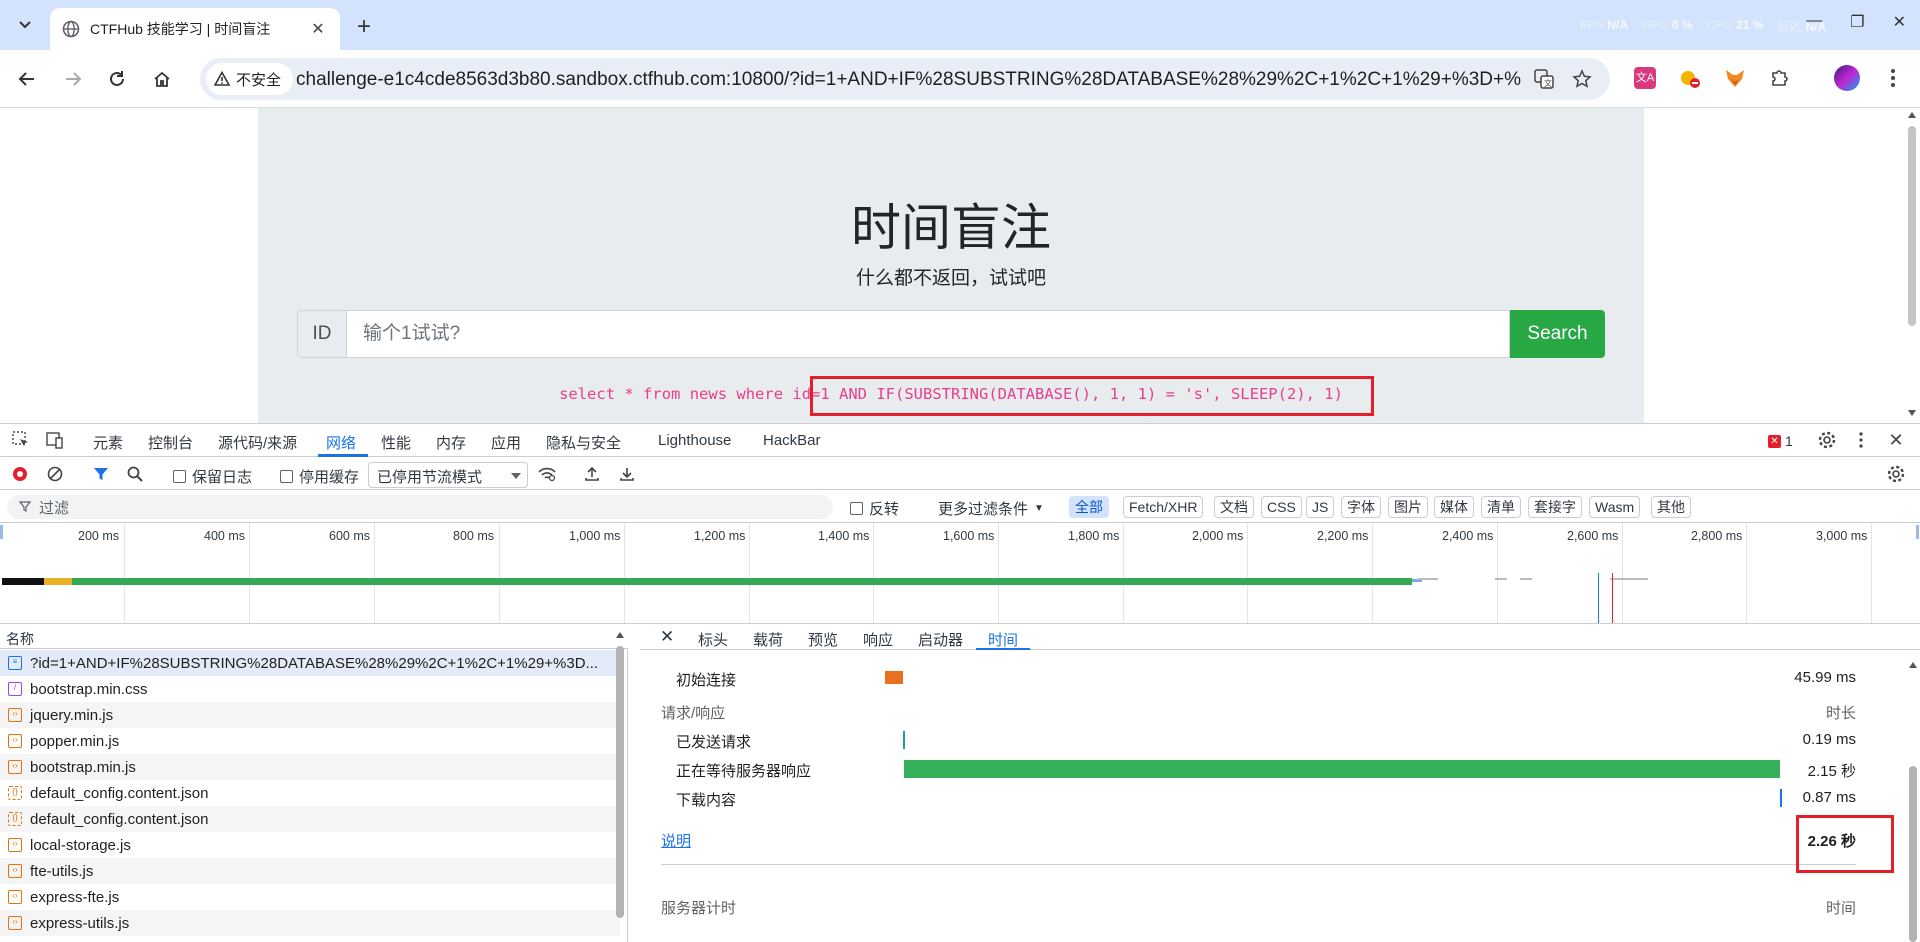 The image size is (1920, 942). What do you see at coordinates (117, 79) in the screenshot?
I see `reload-button` at bounding box center [117, 79].